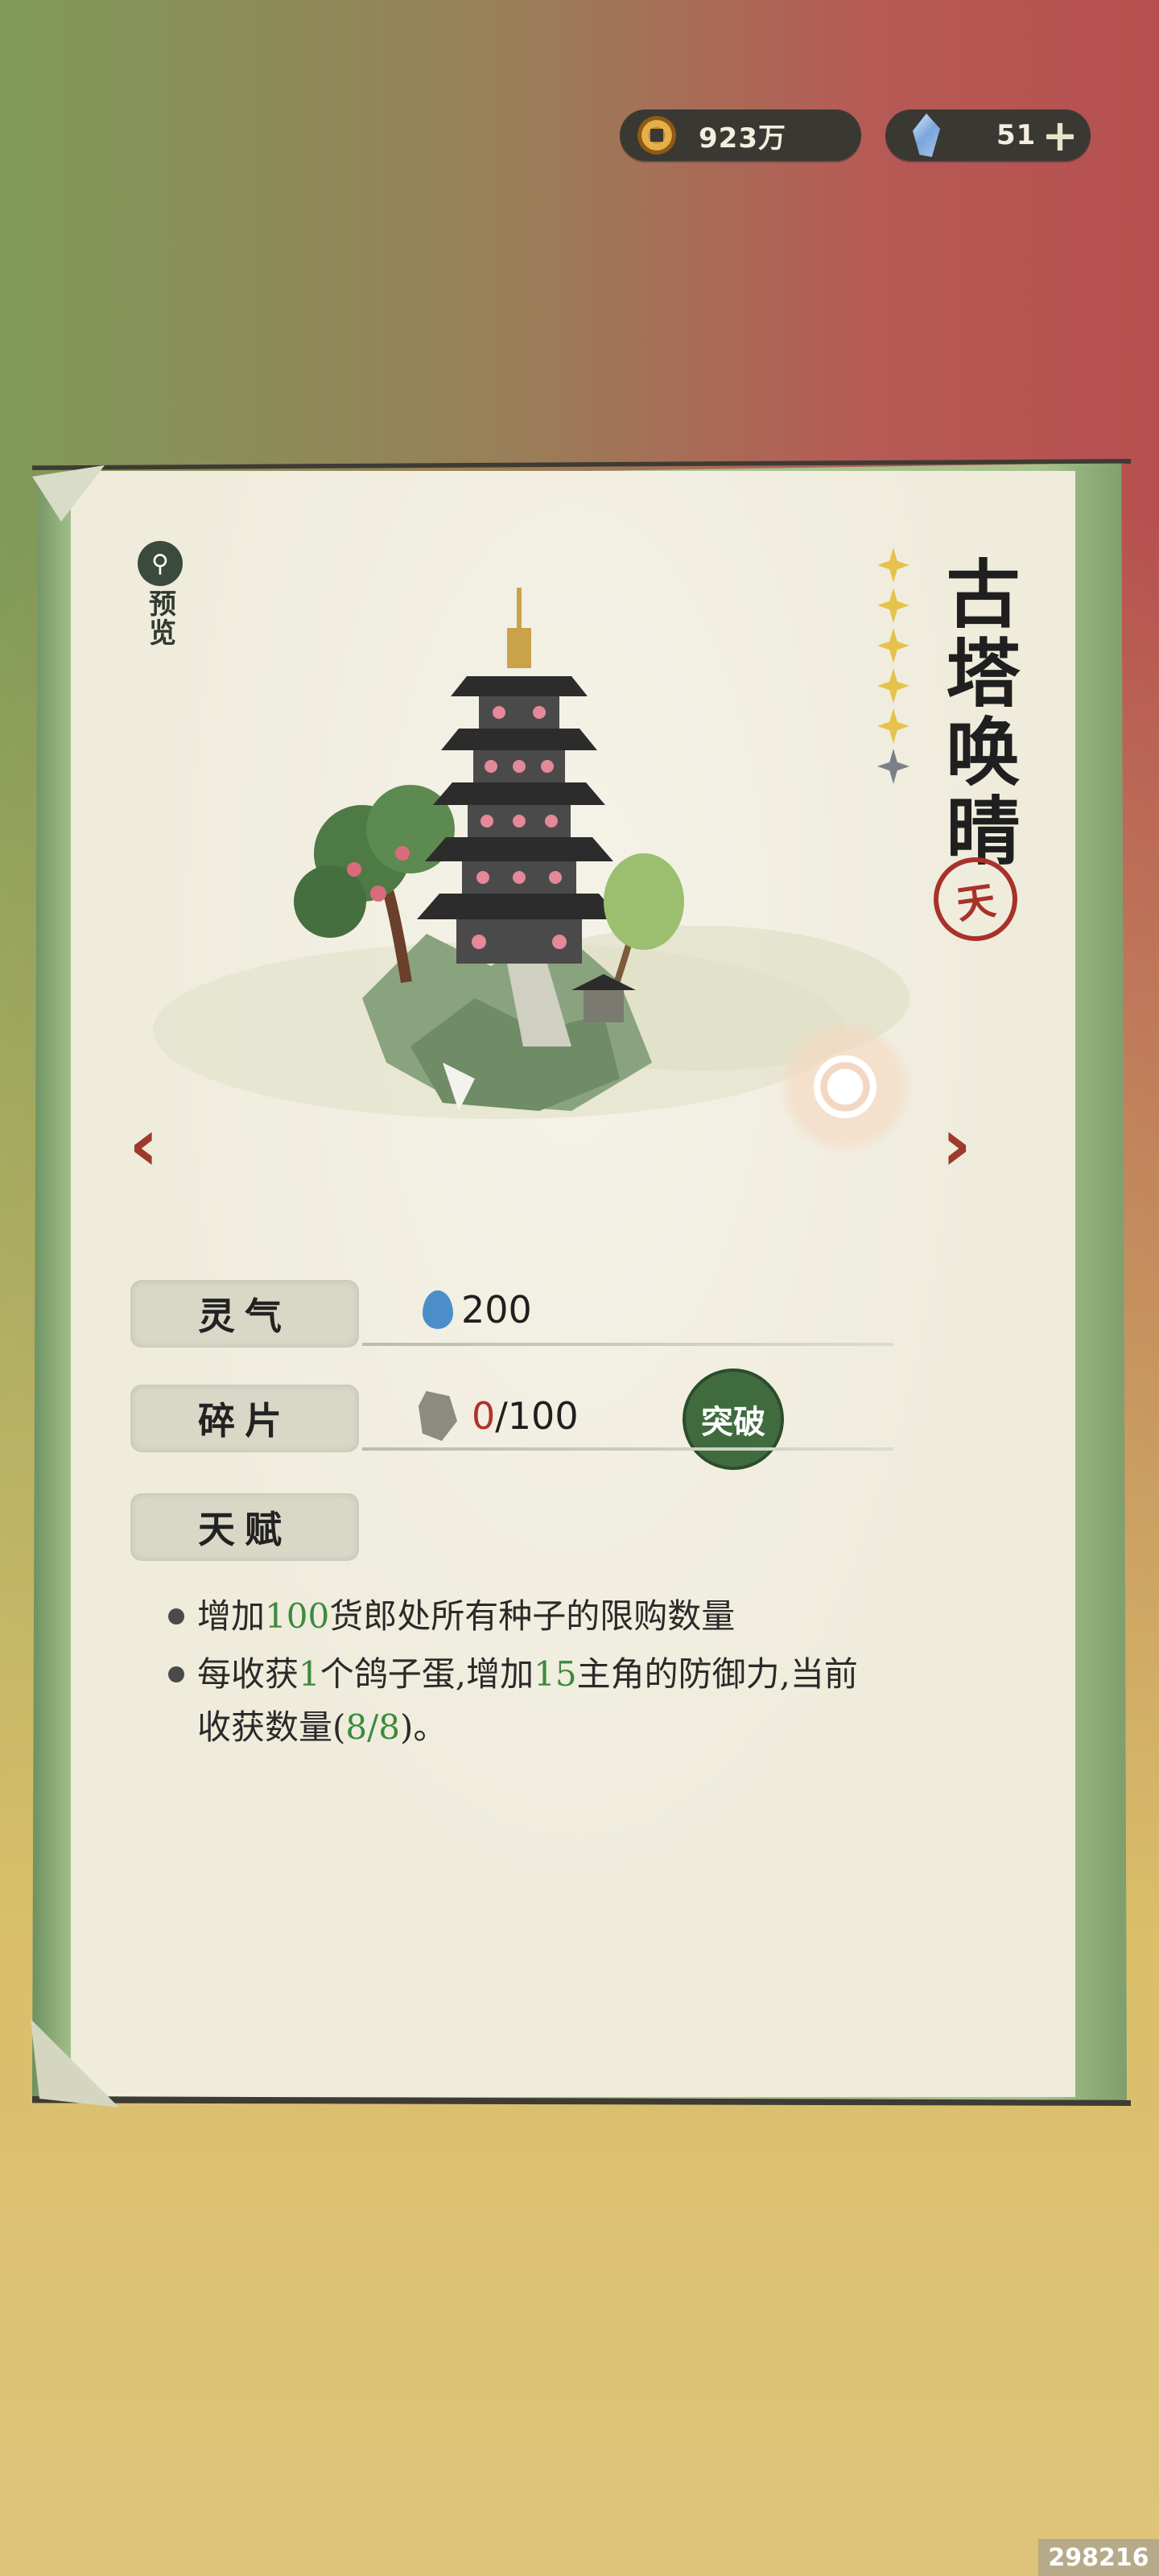  What do you see at coordinates (496, 1309) in the screenshot?
I see `aura-value: 200` at bounding box center [496, 1309].